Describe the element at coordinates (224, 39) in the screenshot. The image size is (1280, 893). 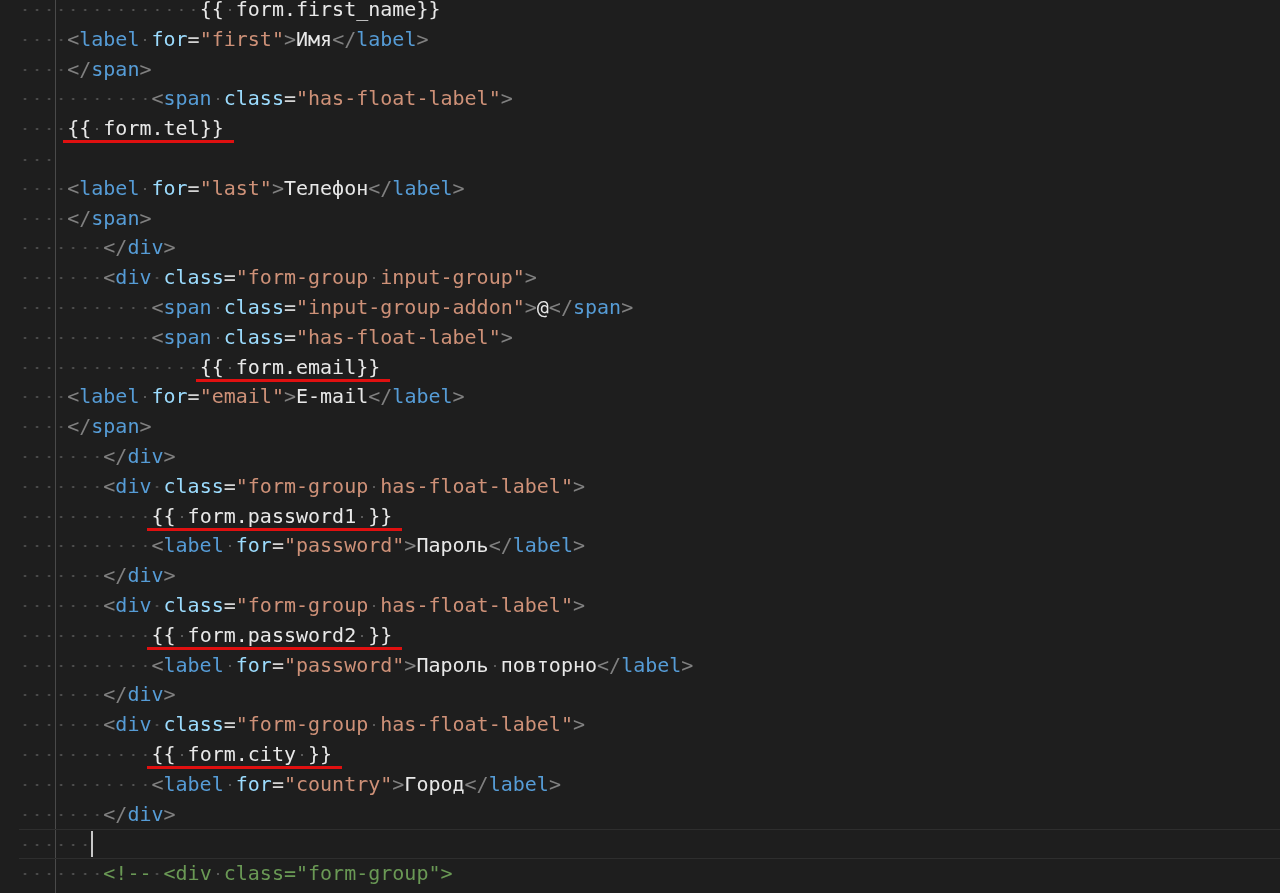
I see `code-line: <label for="first">Имя</label>` at that location.